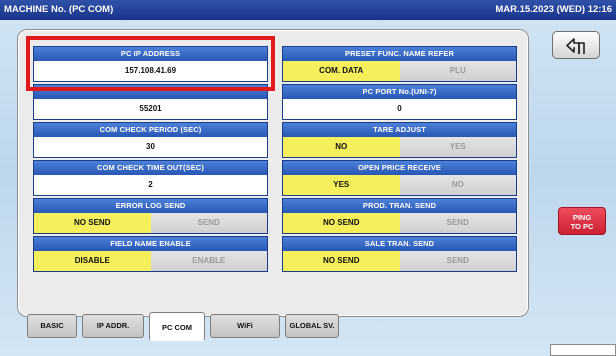 The width and height of the screenshot is (616, 356). What do you see at coordinates (457, 223) in the screenshot?
I see `prod-tran-send-option: SEND` at bounding box center [457, 223].